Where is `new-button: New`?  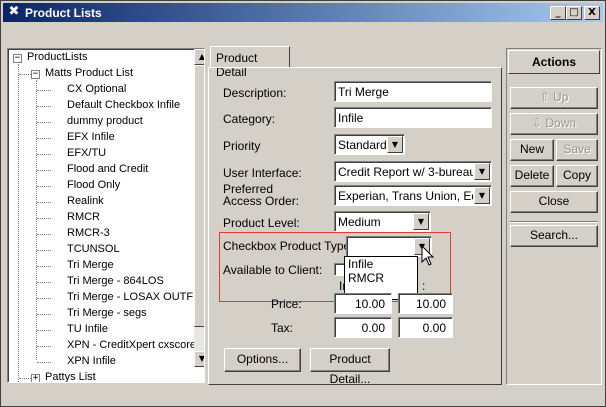 new-button: New is located at coordinates (532, 150).